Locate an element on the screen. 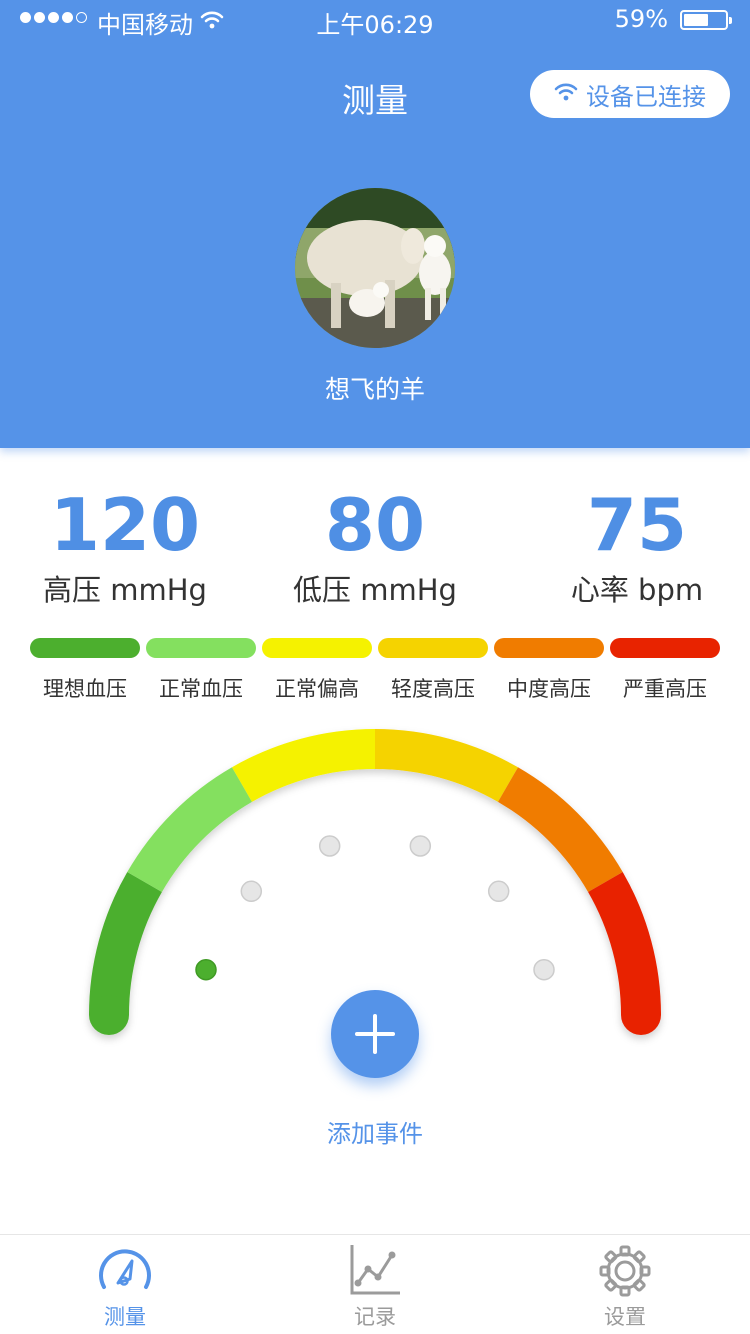 This screenshot has width=750, height=1334. tab-settings: 设置 is located at coordinates (625, 1284).